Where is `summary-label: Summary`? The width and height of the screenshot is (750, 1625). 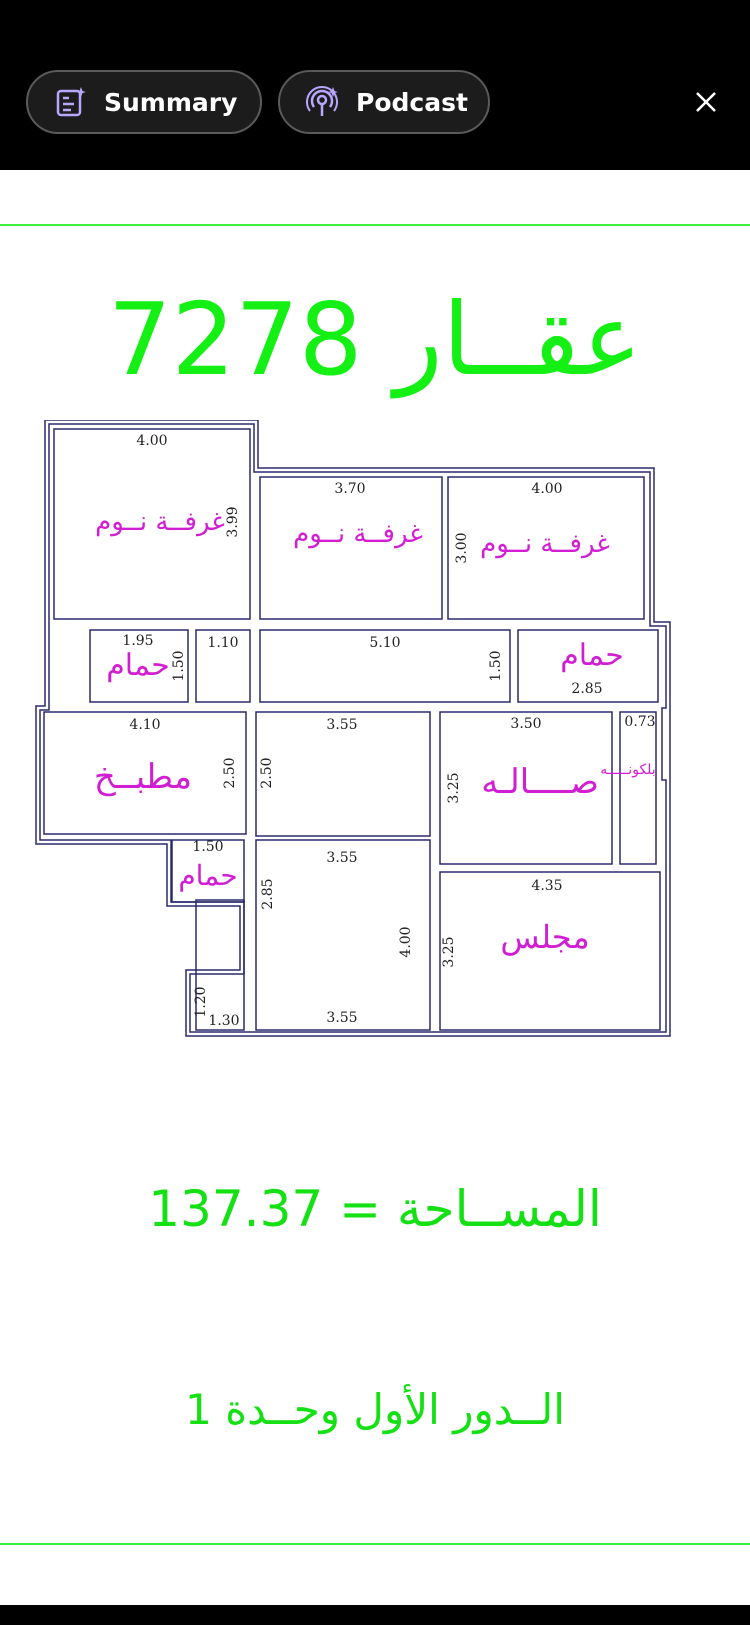 summary-label: Summary is located at coordinates (171, 102).